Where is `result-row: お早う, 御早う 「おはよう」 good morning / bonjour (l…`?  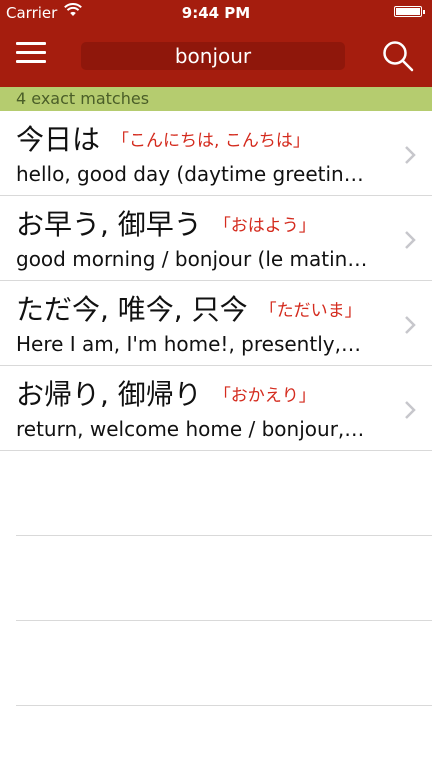
result-row: お早う, 御早う 「おはよう」 good morning / bonjour (l… is located at coordinates (216, 238).